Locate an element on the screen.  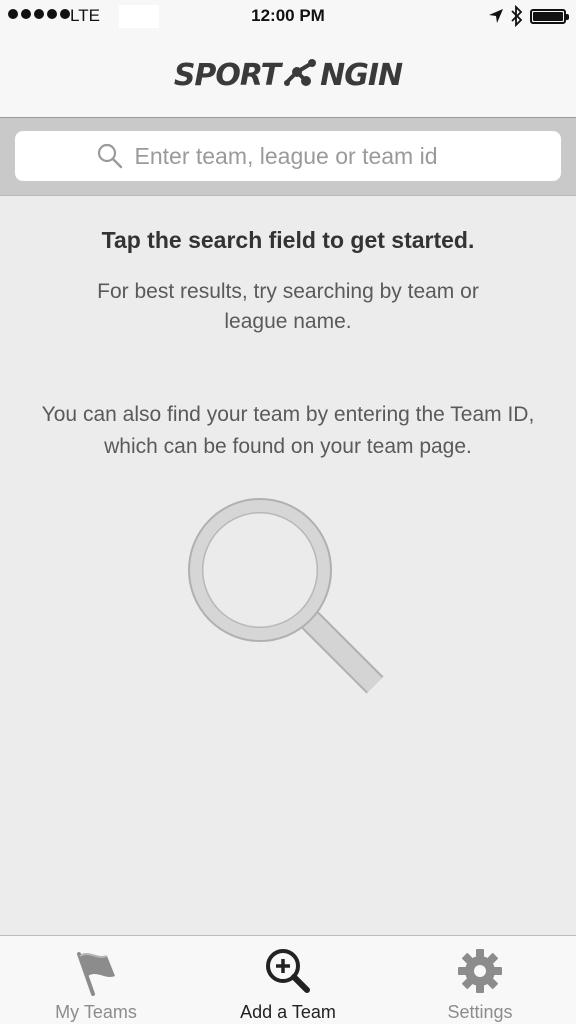
search-icon is located at coordinates (109, 156).